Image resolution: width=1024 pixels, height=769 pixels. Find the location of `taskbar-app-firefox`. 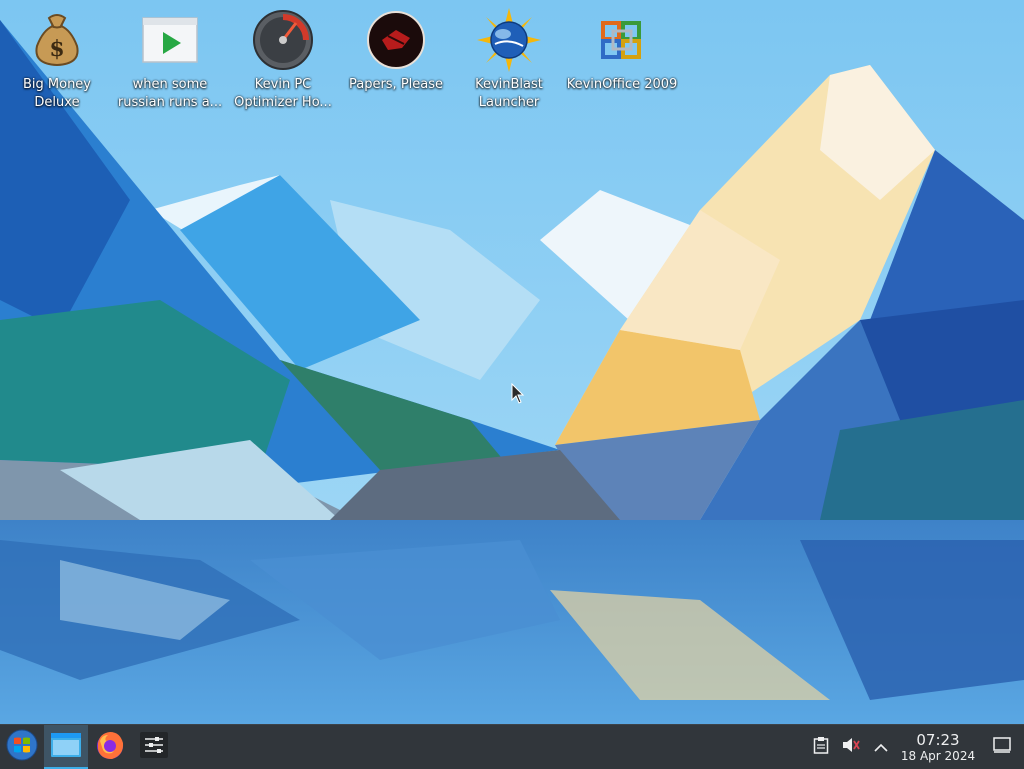

taskbar-app-firefox is located at coordinates (110, 747).